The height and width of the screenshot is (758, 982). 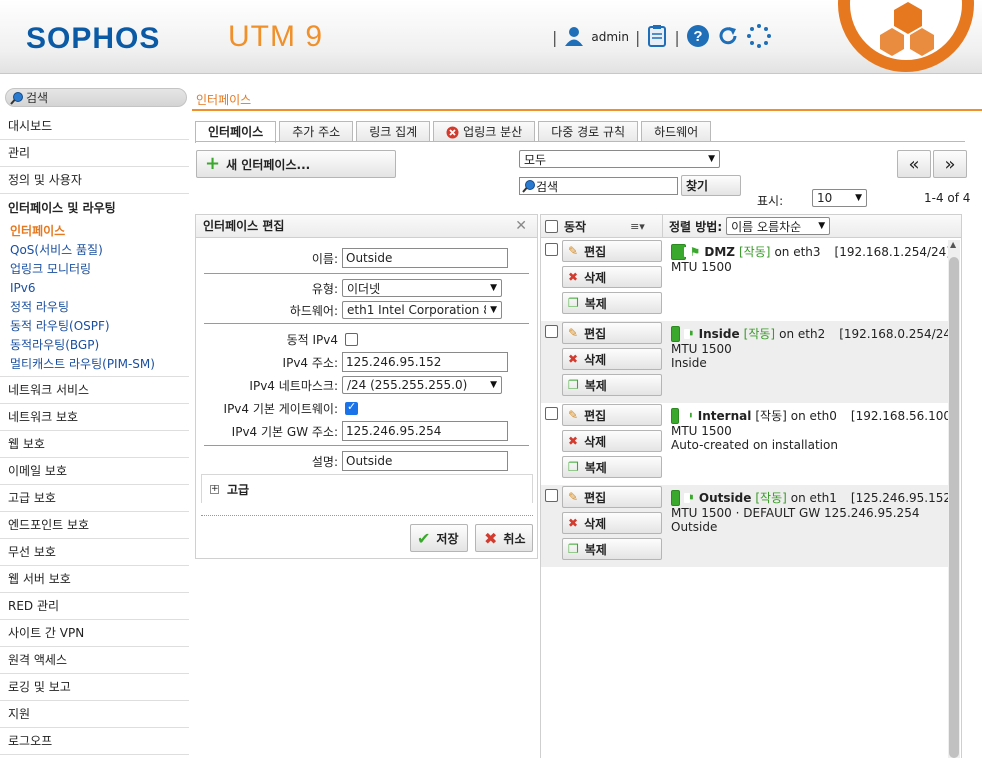 I want to click on advanced-section: + 고급, so click(x=367, y=488).